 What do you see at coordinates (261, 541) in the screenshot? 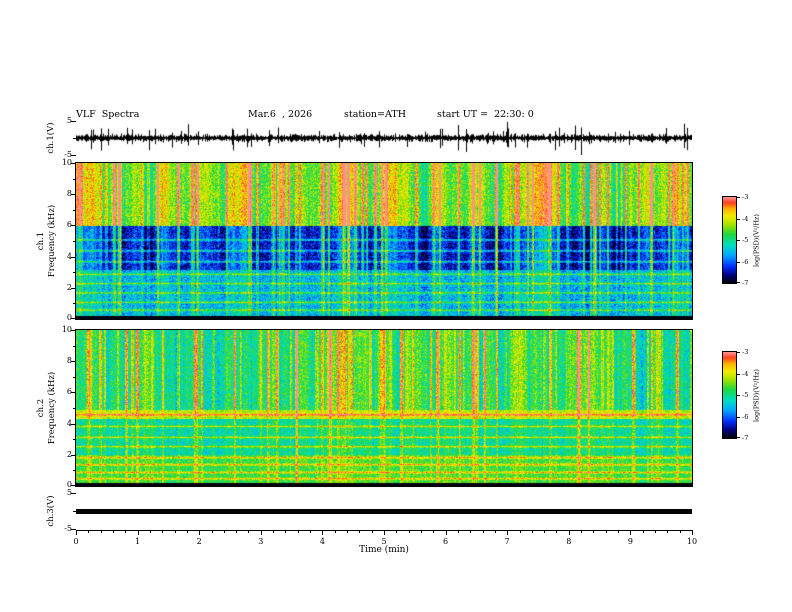
I see `x-axis-tick-label: 3` at bounding box center [261, 541].